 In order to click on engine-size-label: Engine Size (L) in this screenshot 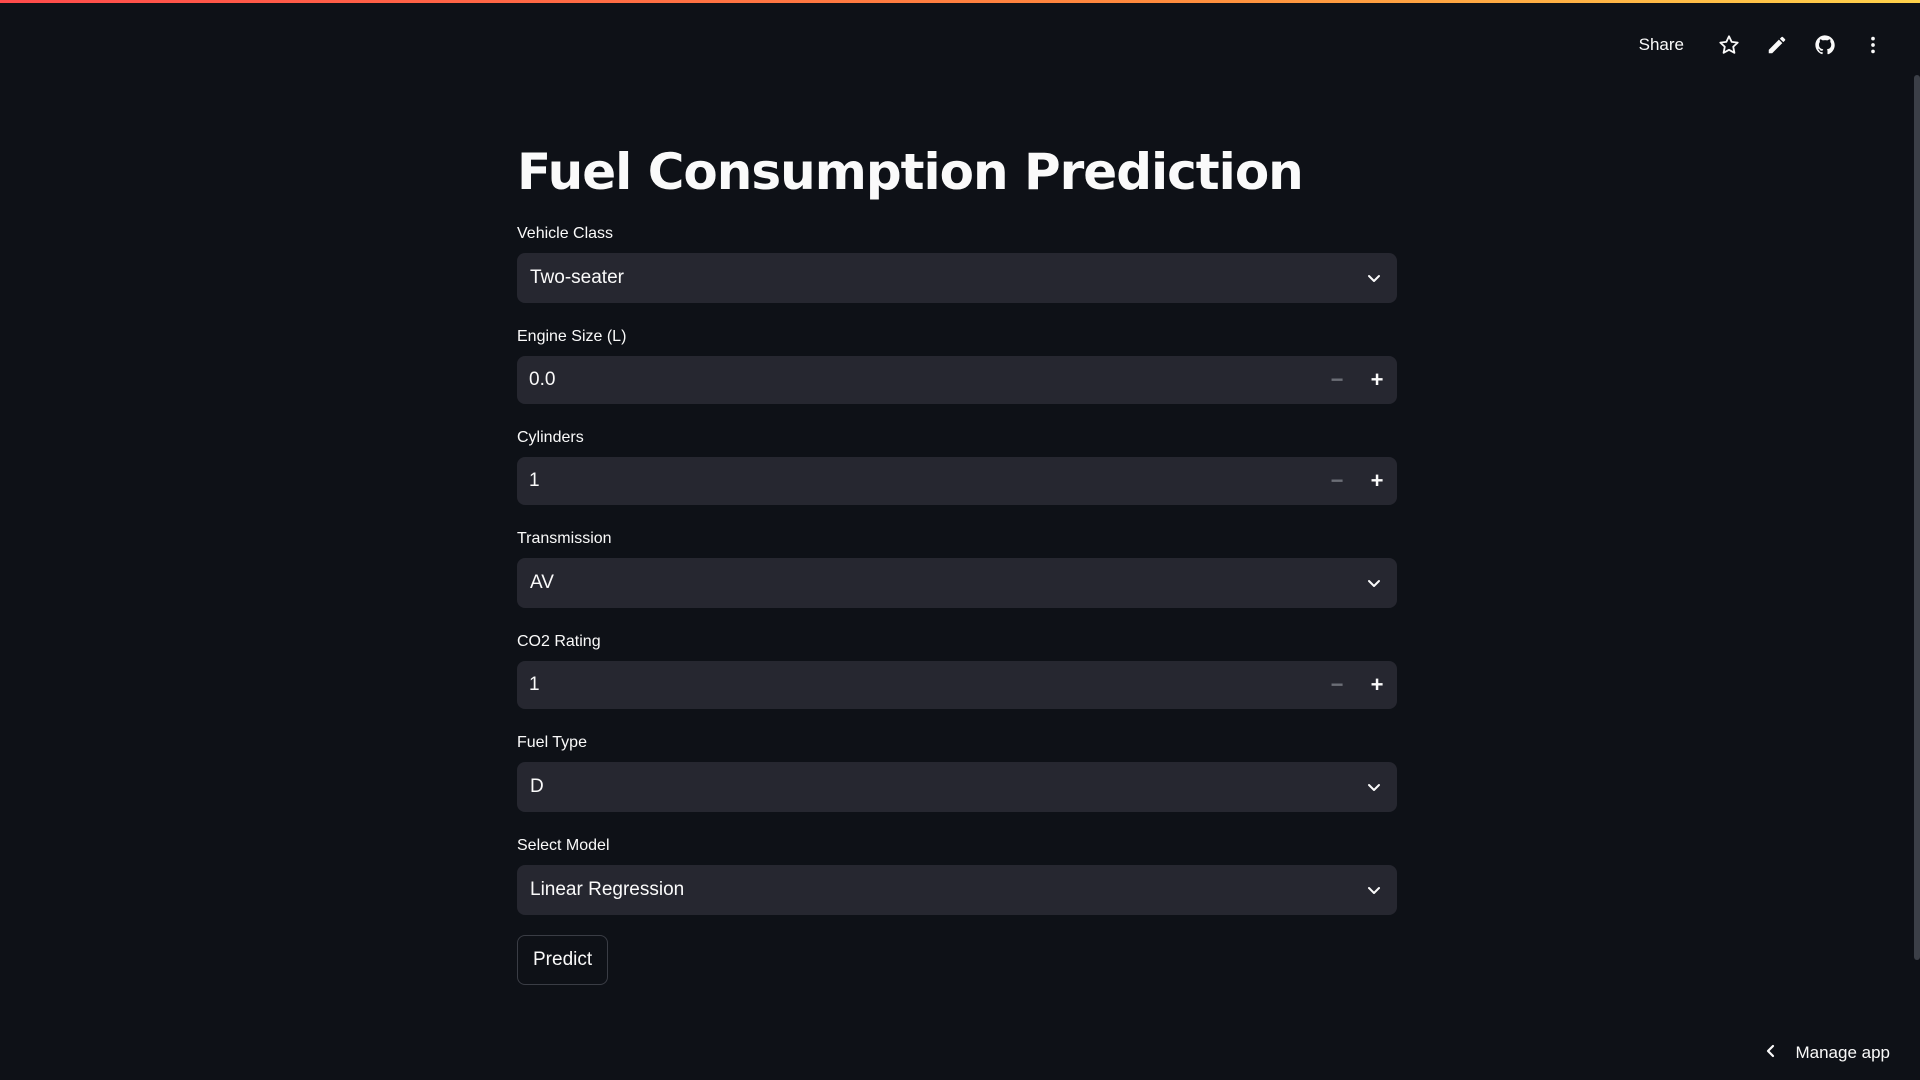, I will do `click(572, 336)`.